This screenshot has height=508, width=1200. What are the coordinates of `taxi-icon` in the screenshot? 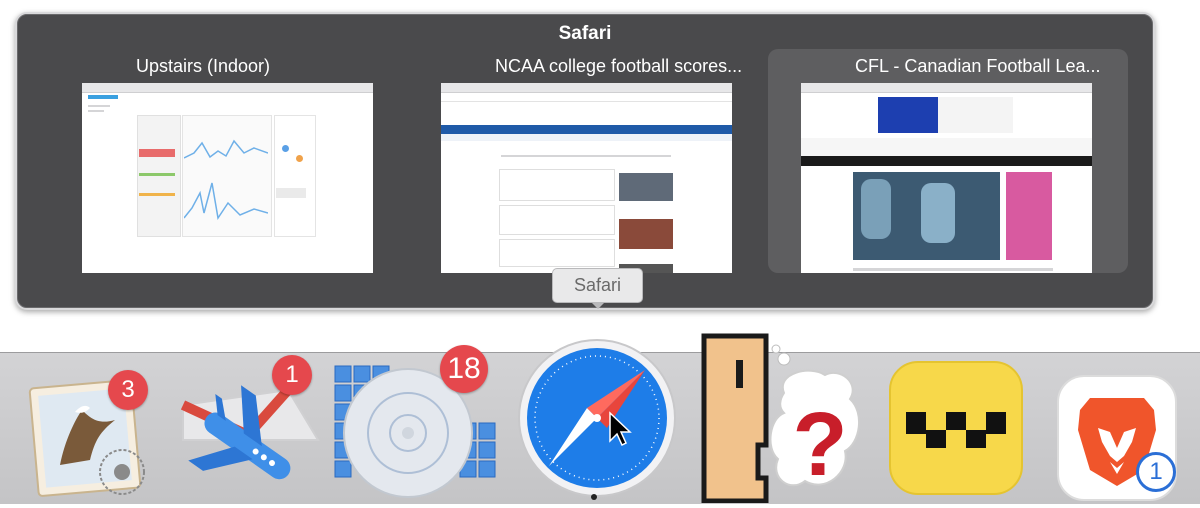 It's located at (956, 428).